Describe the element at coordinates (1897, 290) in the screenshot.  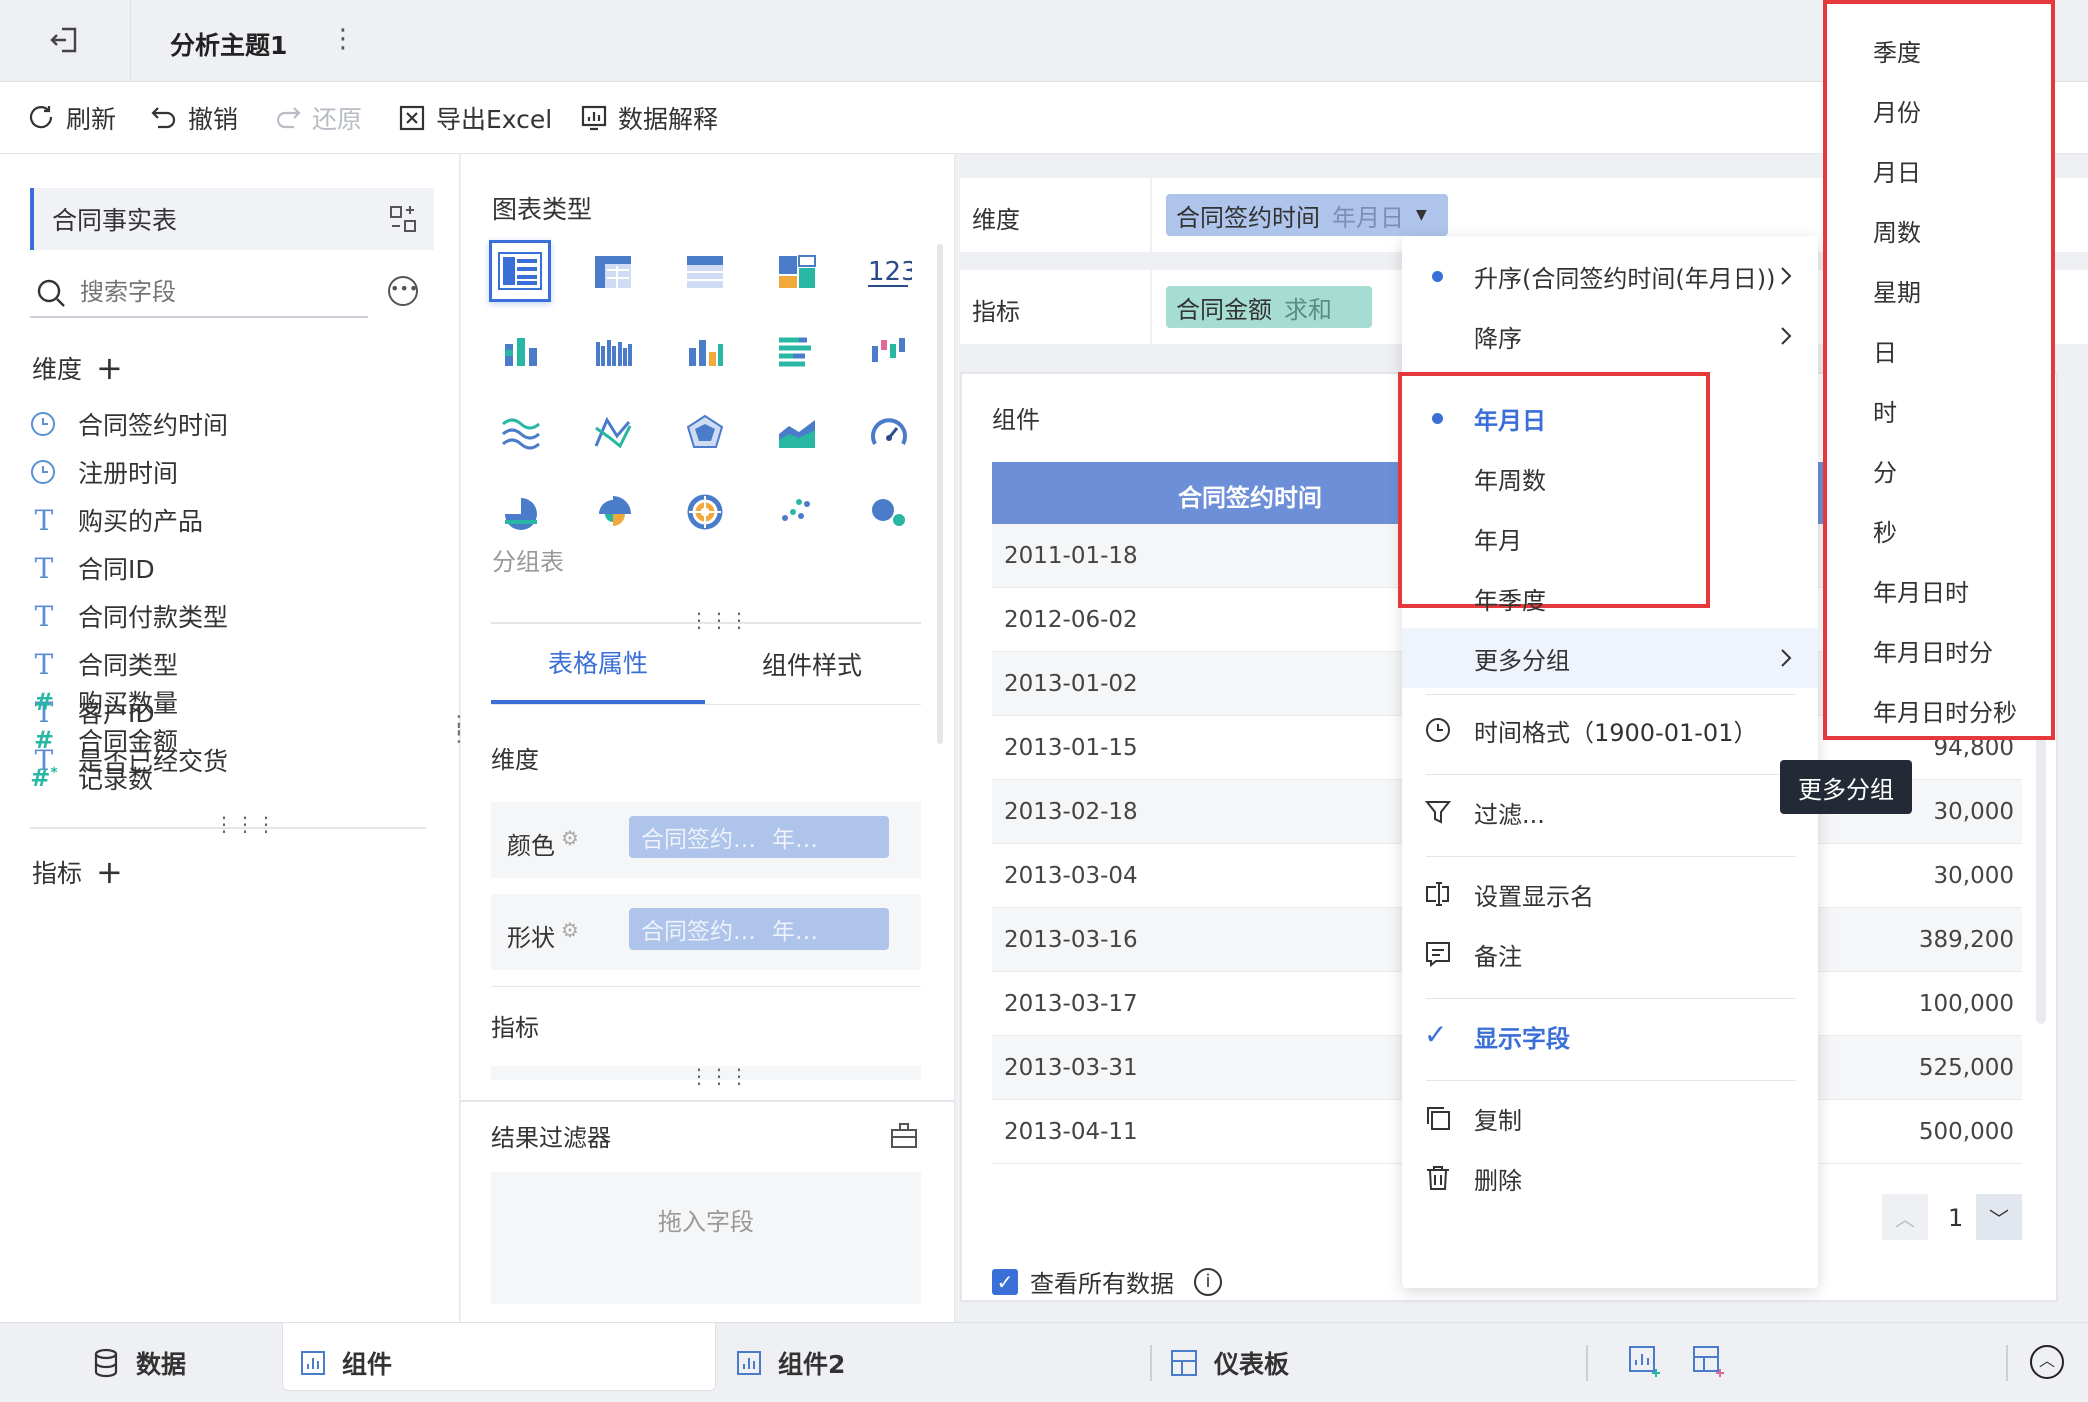
I see `submenu-item: 星期` at that location.